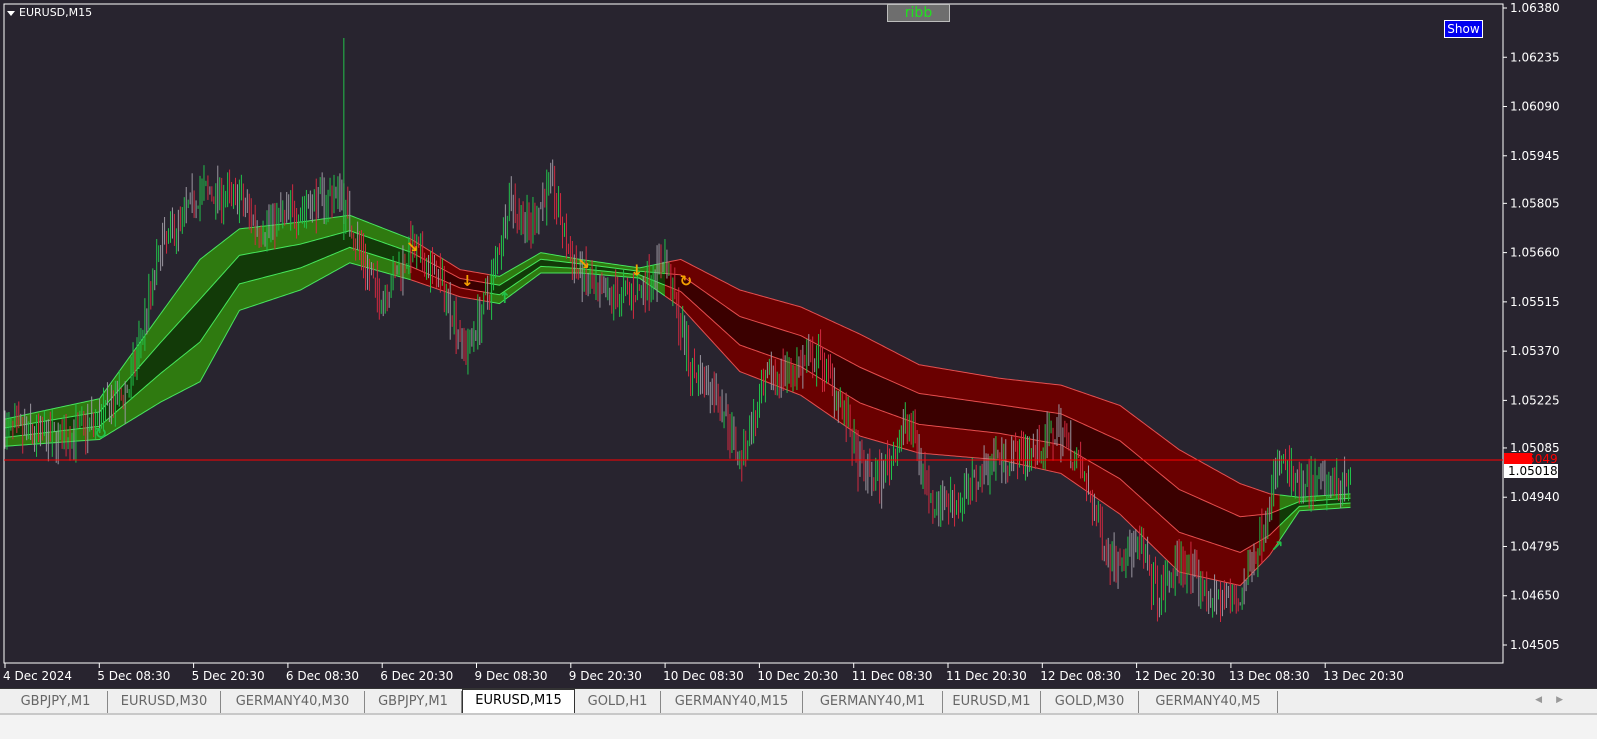 This screenshot has height=739, width=1597. Describe the element at coordinates (1535, 156) in the screenshot. I see `price-tick-label: 1.05945` at that location.